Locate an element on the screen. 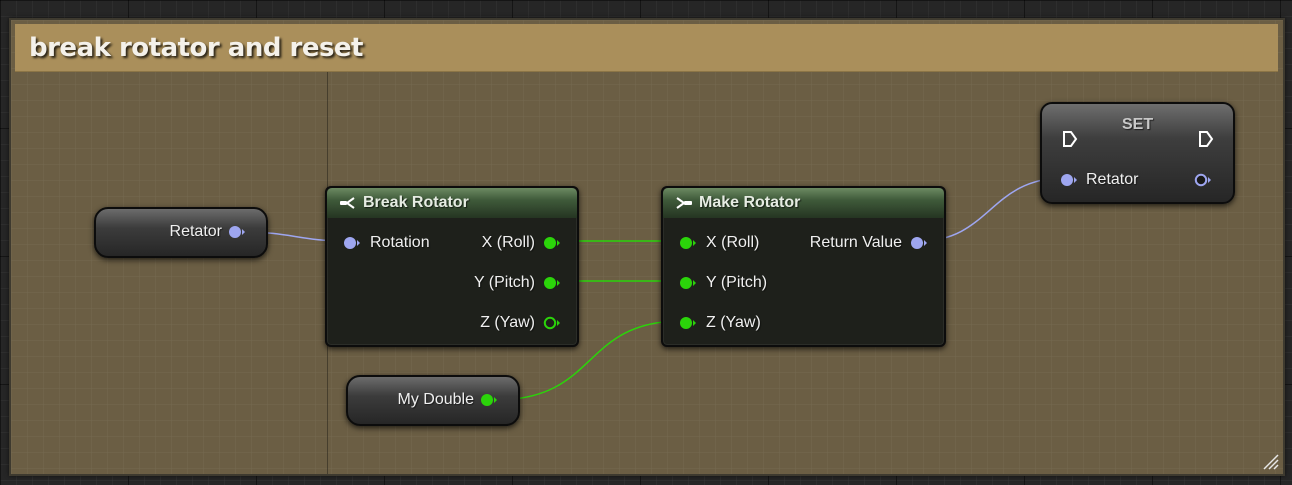 This screenshot has width=1292, height=485. x-roll-input-pin-icon is located at coordinates (688, 243).